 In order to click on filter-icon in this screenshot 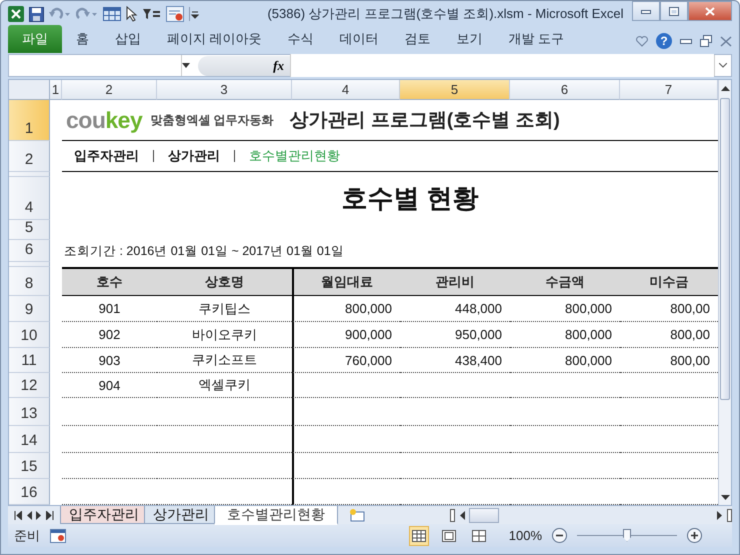, I will do `click(152, 14)`.